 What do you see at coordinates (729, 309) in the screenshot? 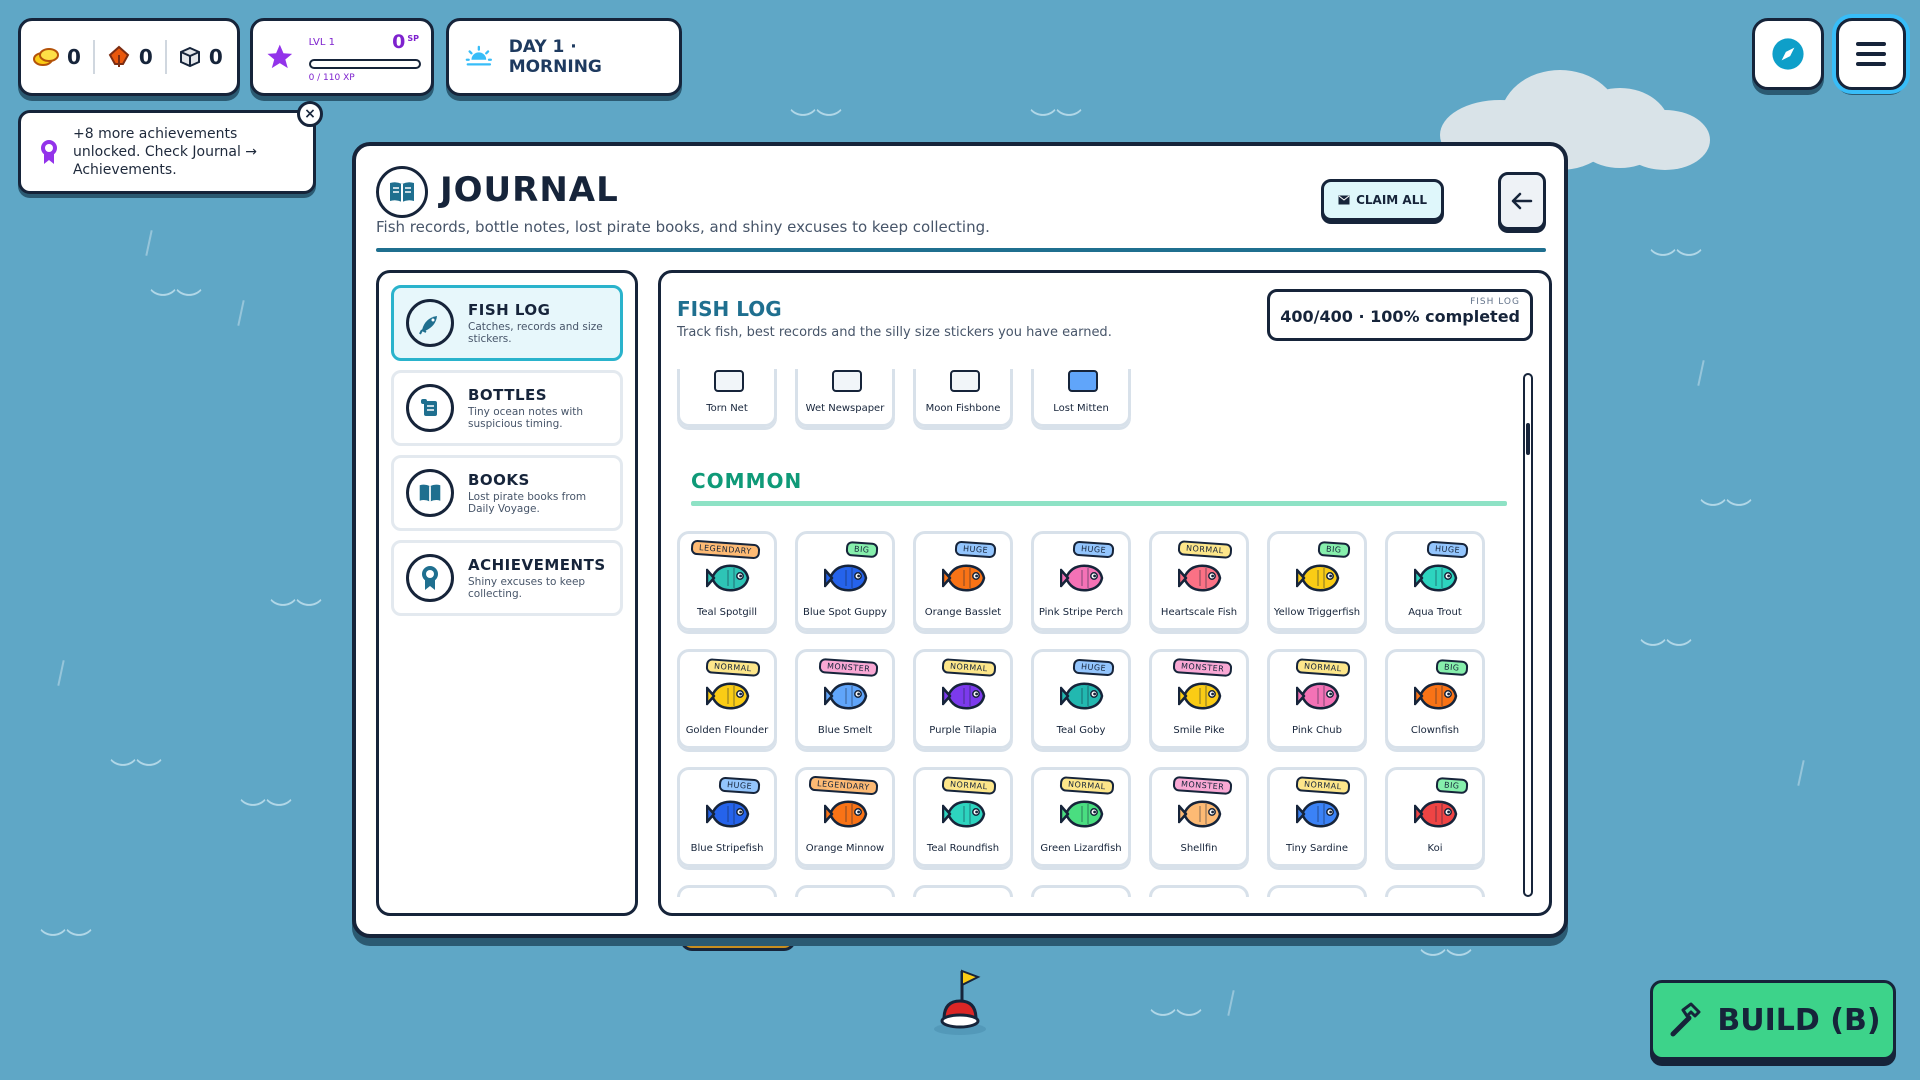
I see `section-title: FISH LOG` at bounding box center [729, 309].